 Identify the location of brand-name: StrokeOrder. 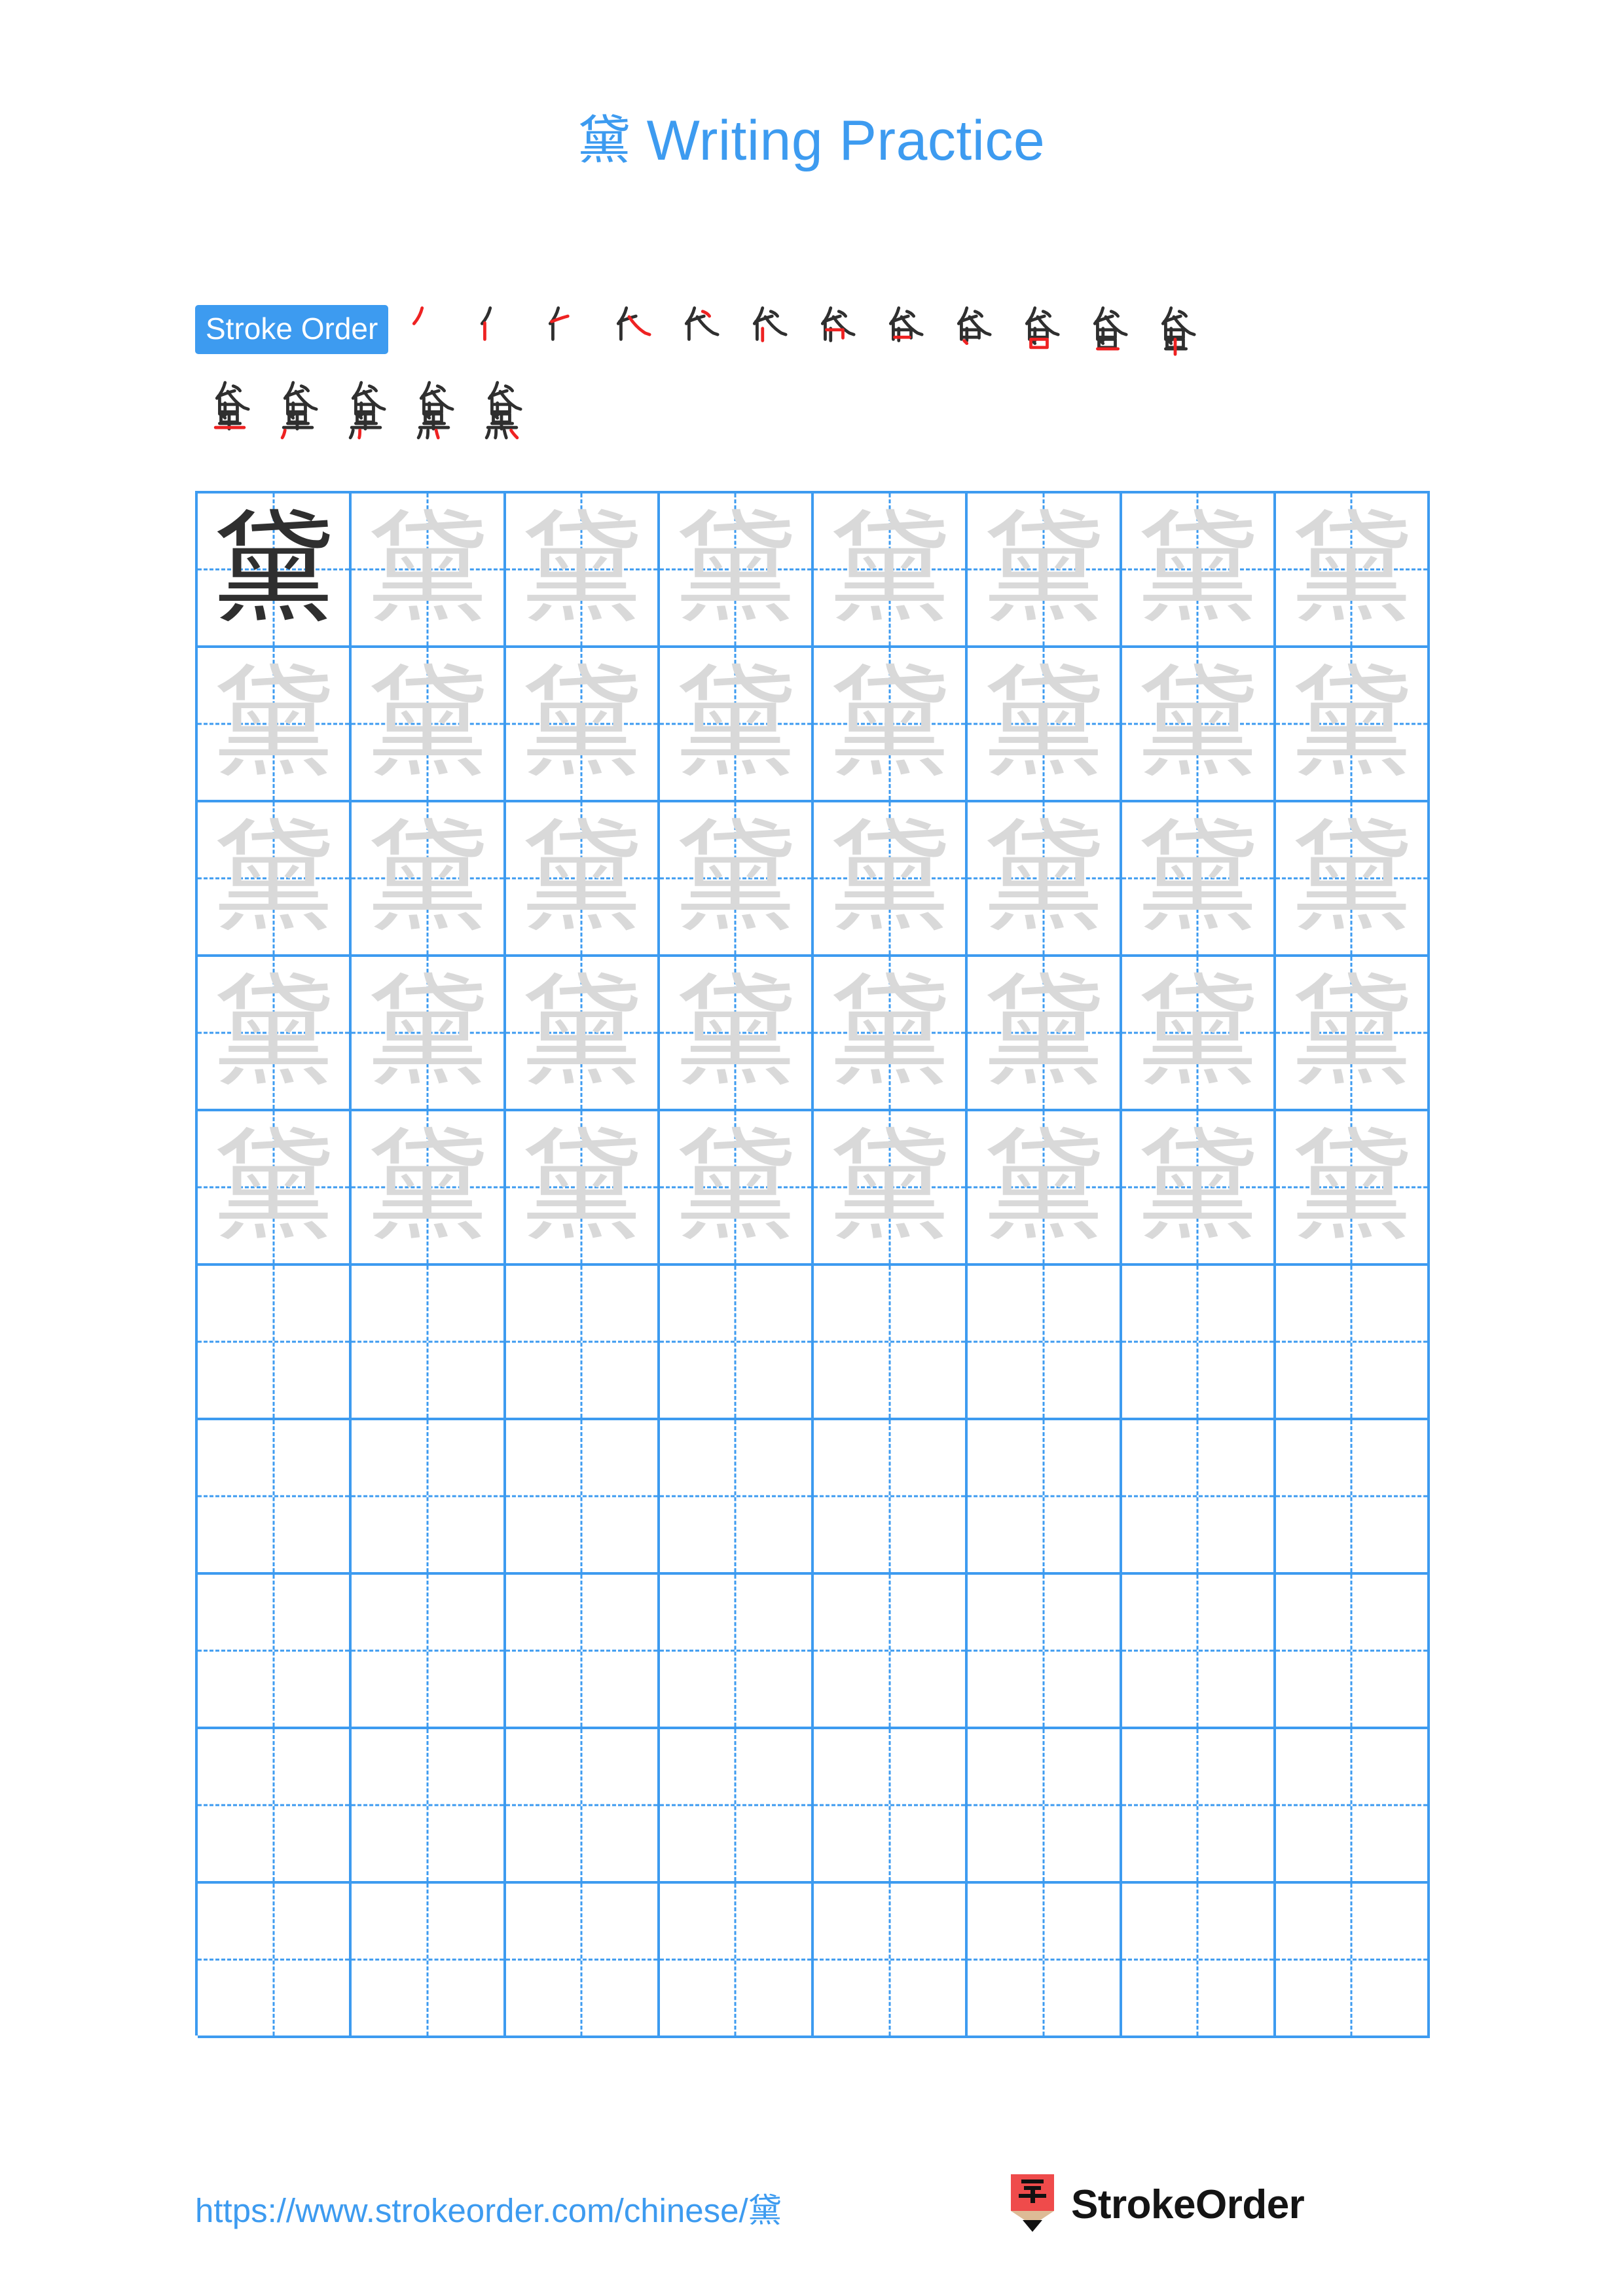
(1188, 2204).